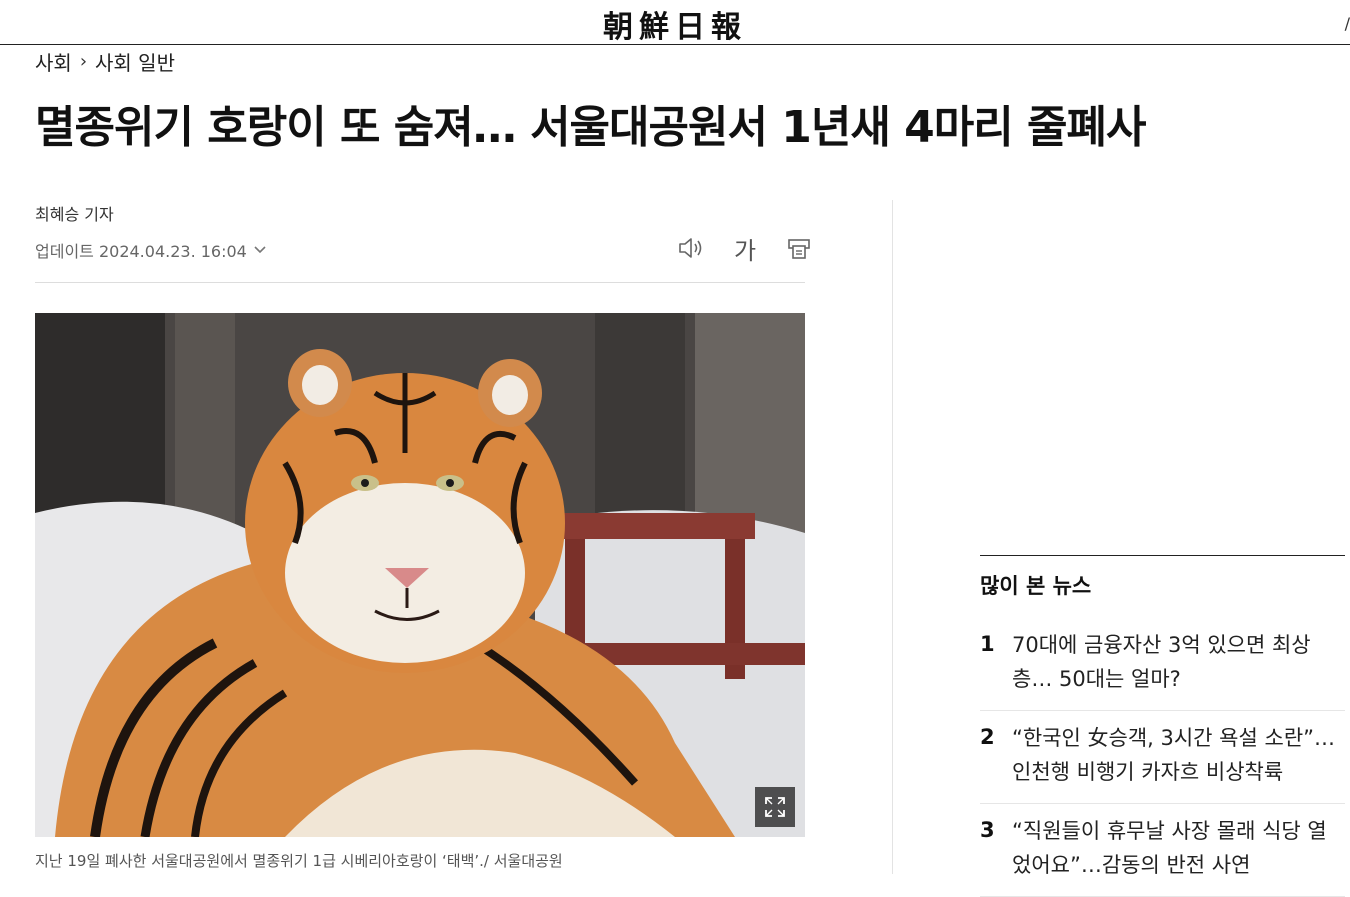  I want to click on site-logo: 朝鮮日報, so click(675, 24).